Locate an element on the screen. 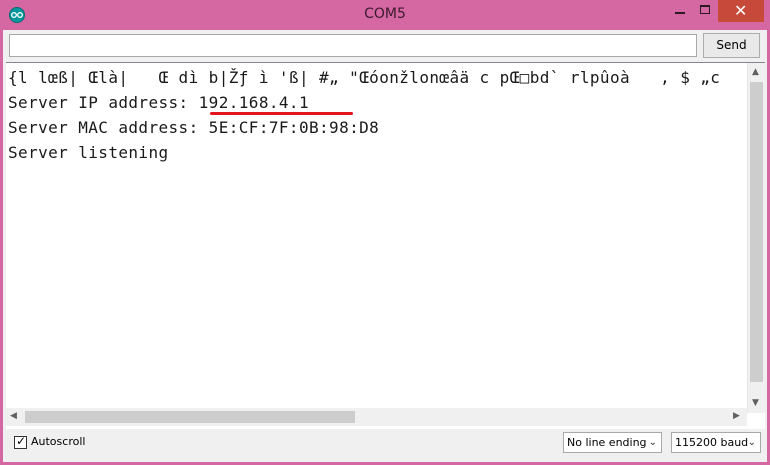 The height and width of the screenshot is (465, 770). window-title: COM5 is located at coordinates (385, 14).